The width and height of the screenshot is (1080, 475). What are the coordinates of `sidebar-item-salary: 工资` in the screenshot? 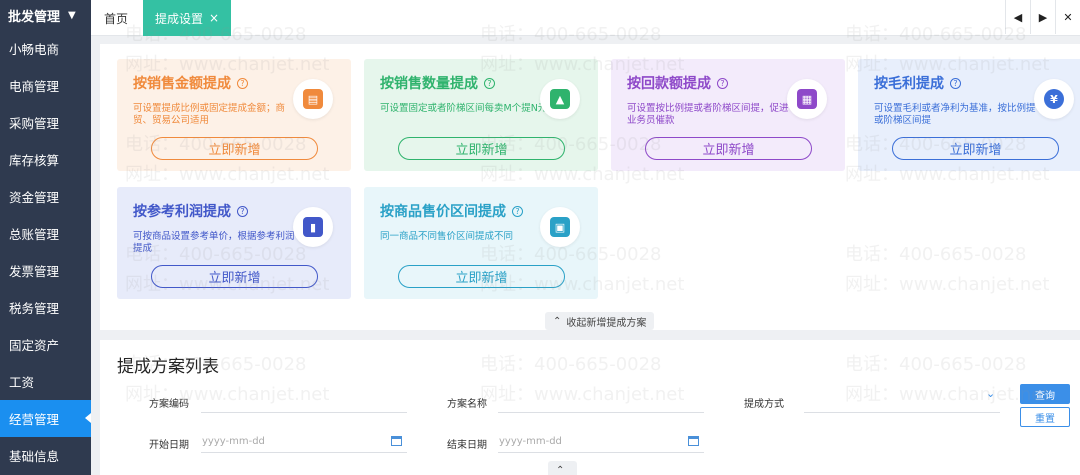 It's located at (45, 381).